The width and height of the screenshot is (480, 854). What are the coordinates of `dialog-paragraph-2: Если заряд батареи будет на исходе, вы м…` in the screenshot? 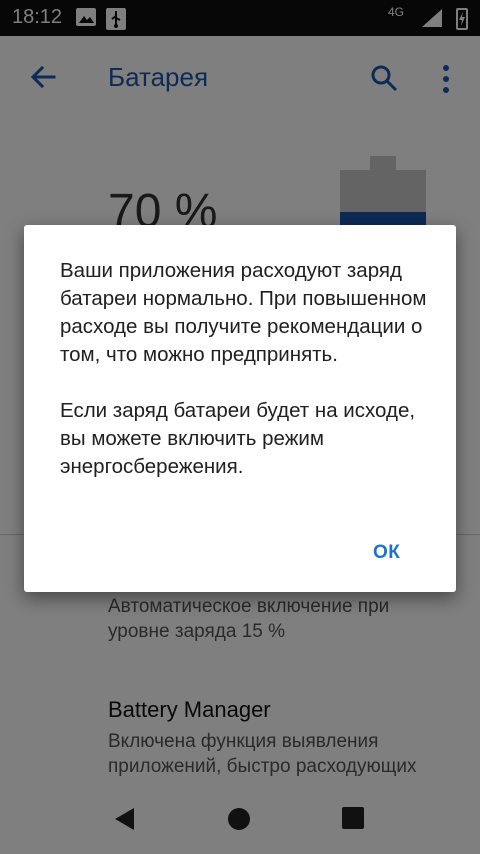 It's located at (238, 438).